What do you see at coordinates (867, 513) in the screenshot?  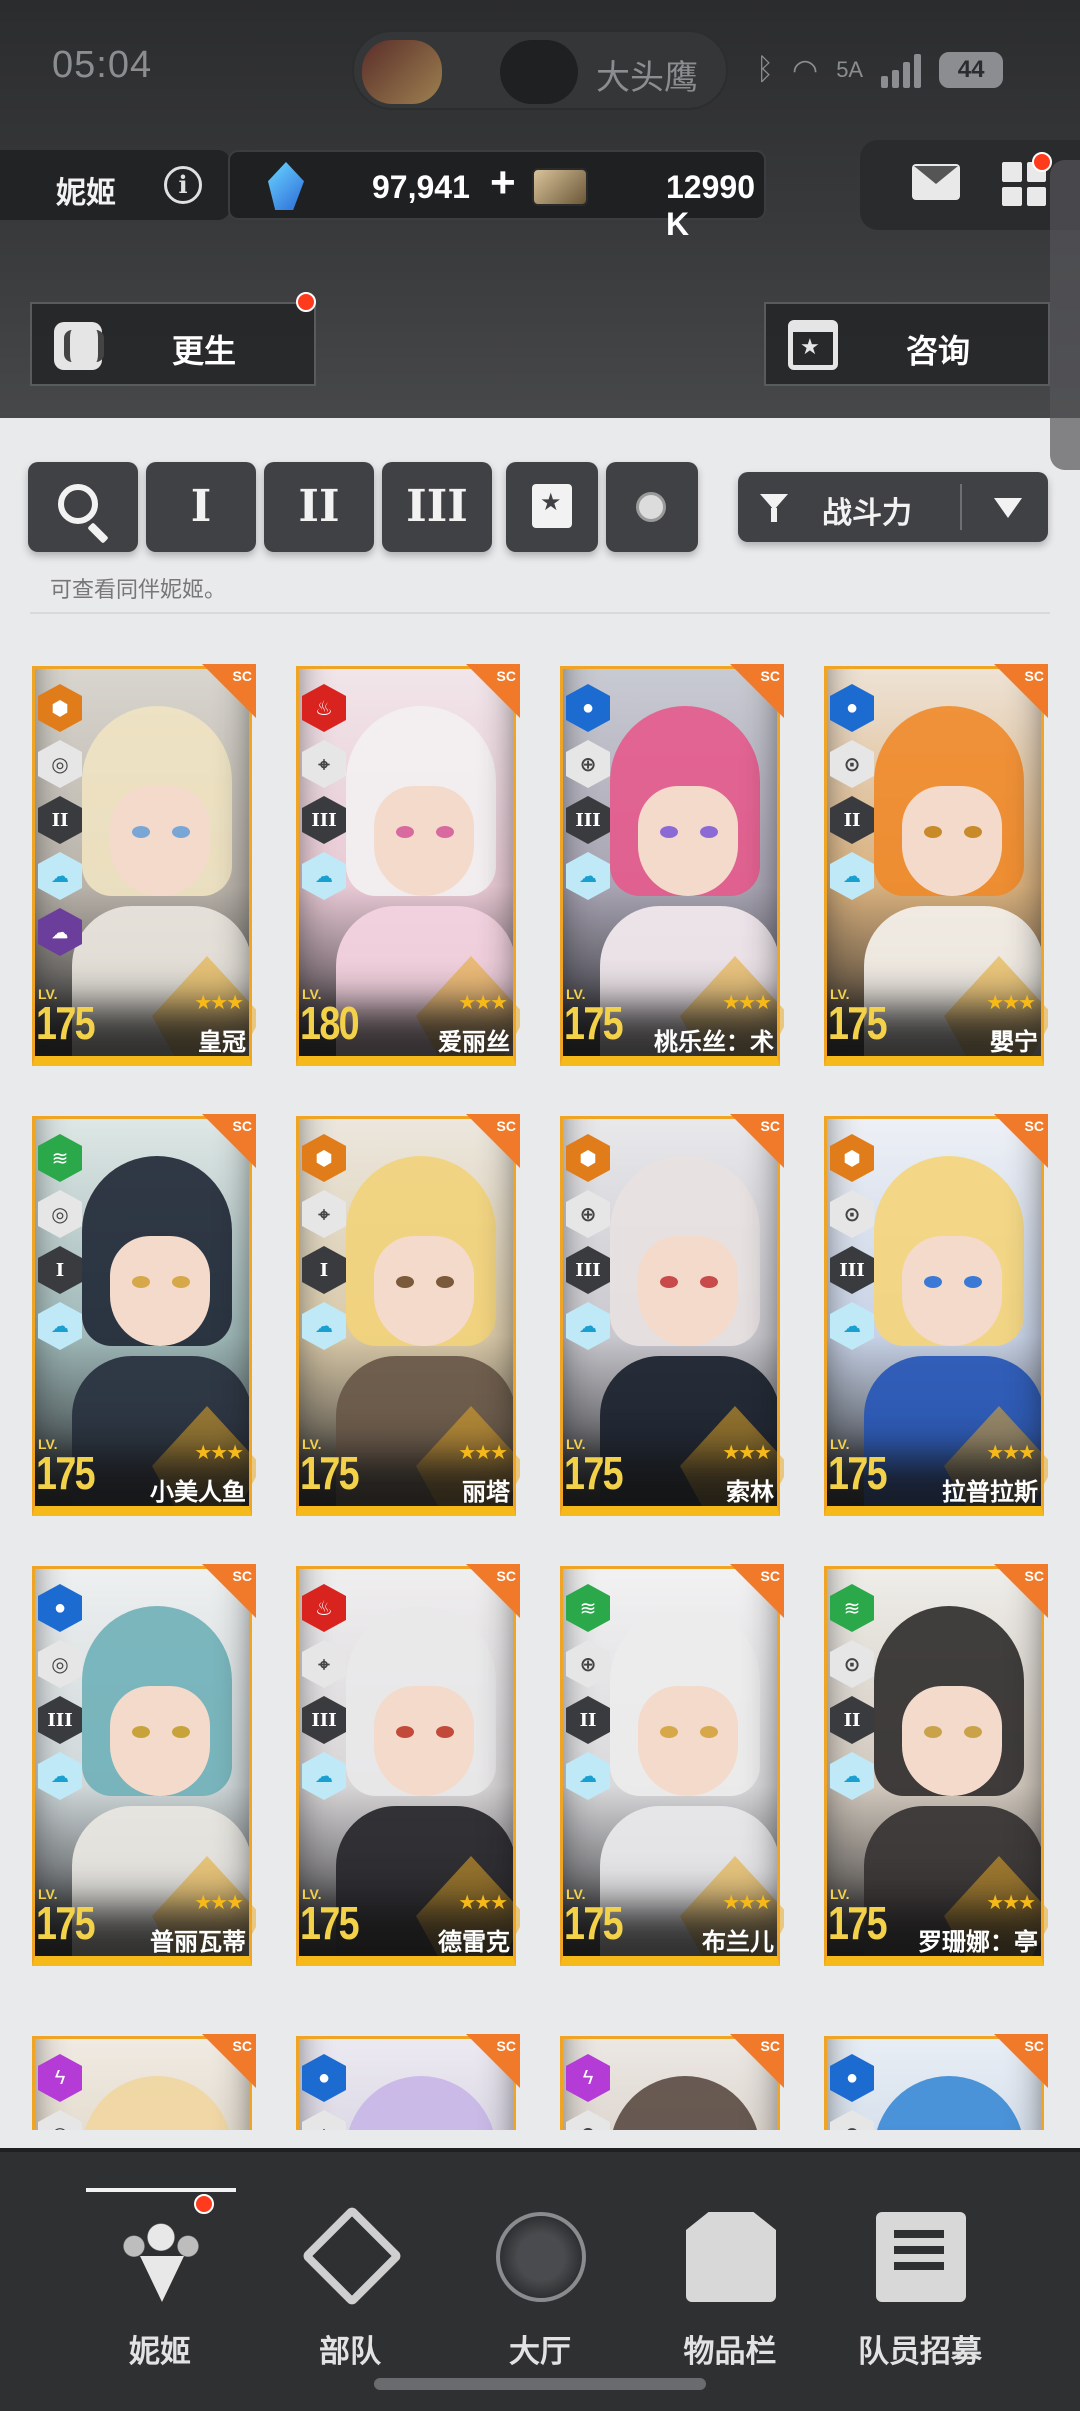 I see `sort-label: 战斗力` at bounding box center [867, 513].